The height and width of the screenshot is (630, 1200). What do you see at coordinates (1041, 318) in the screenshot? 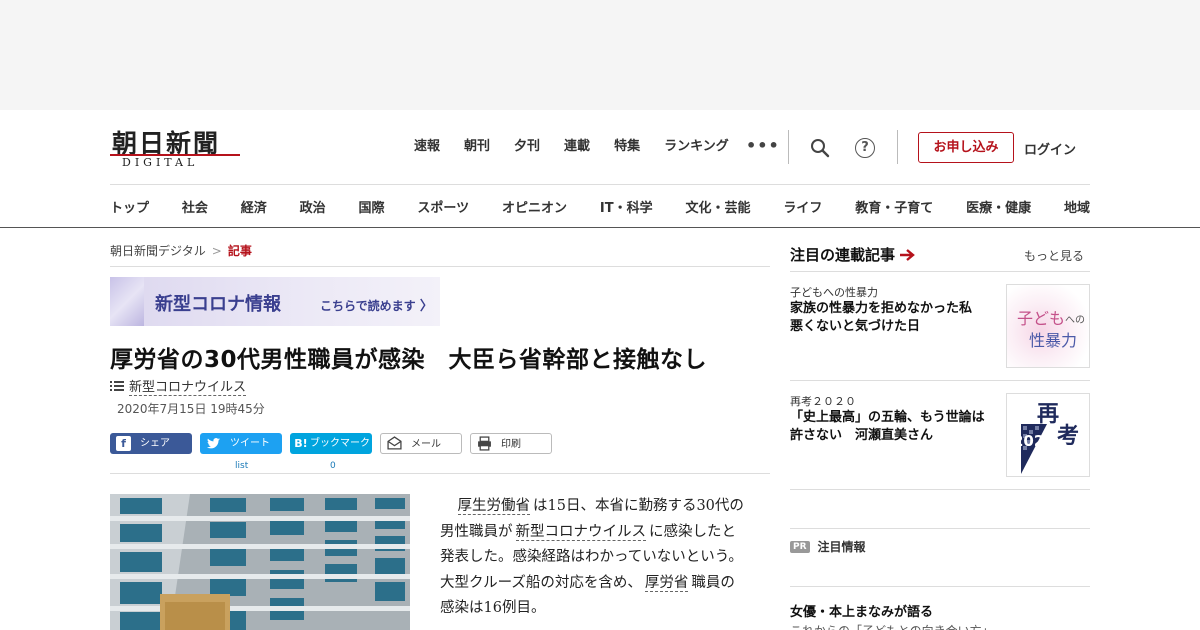
I see `thumbnail-text: 子ども` at bounding box center [1041, 318].